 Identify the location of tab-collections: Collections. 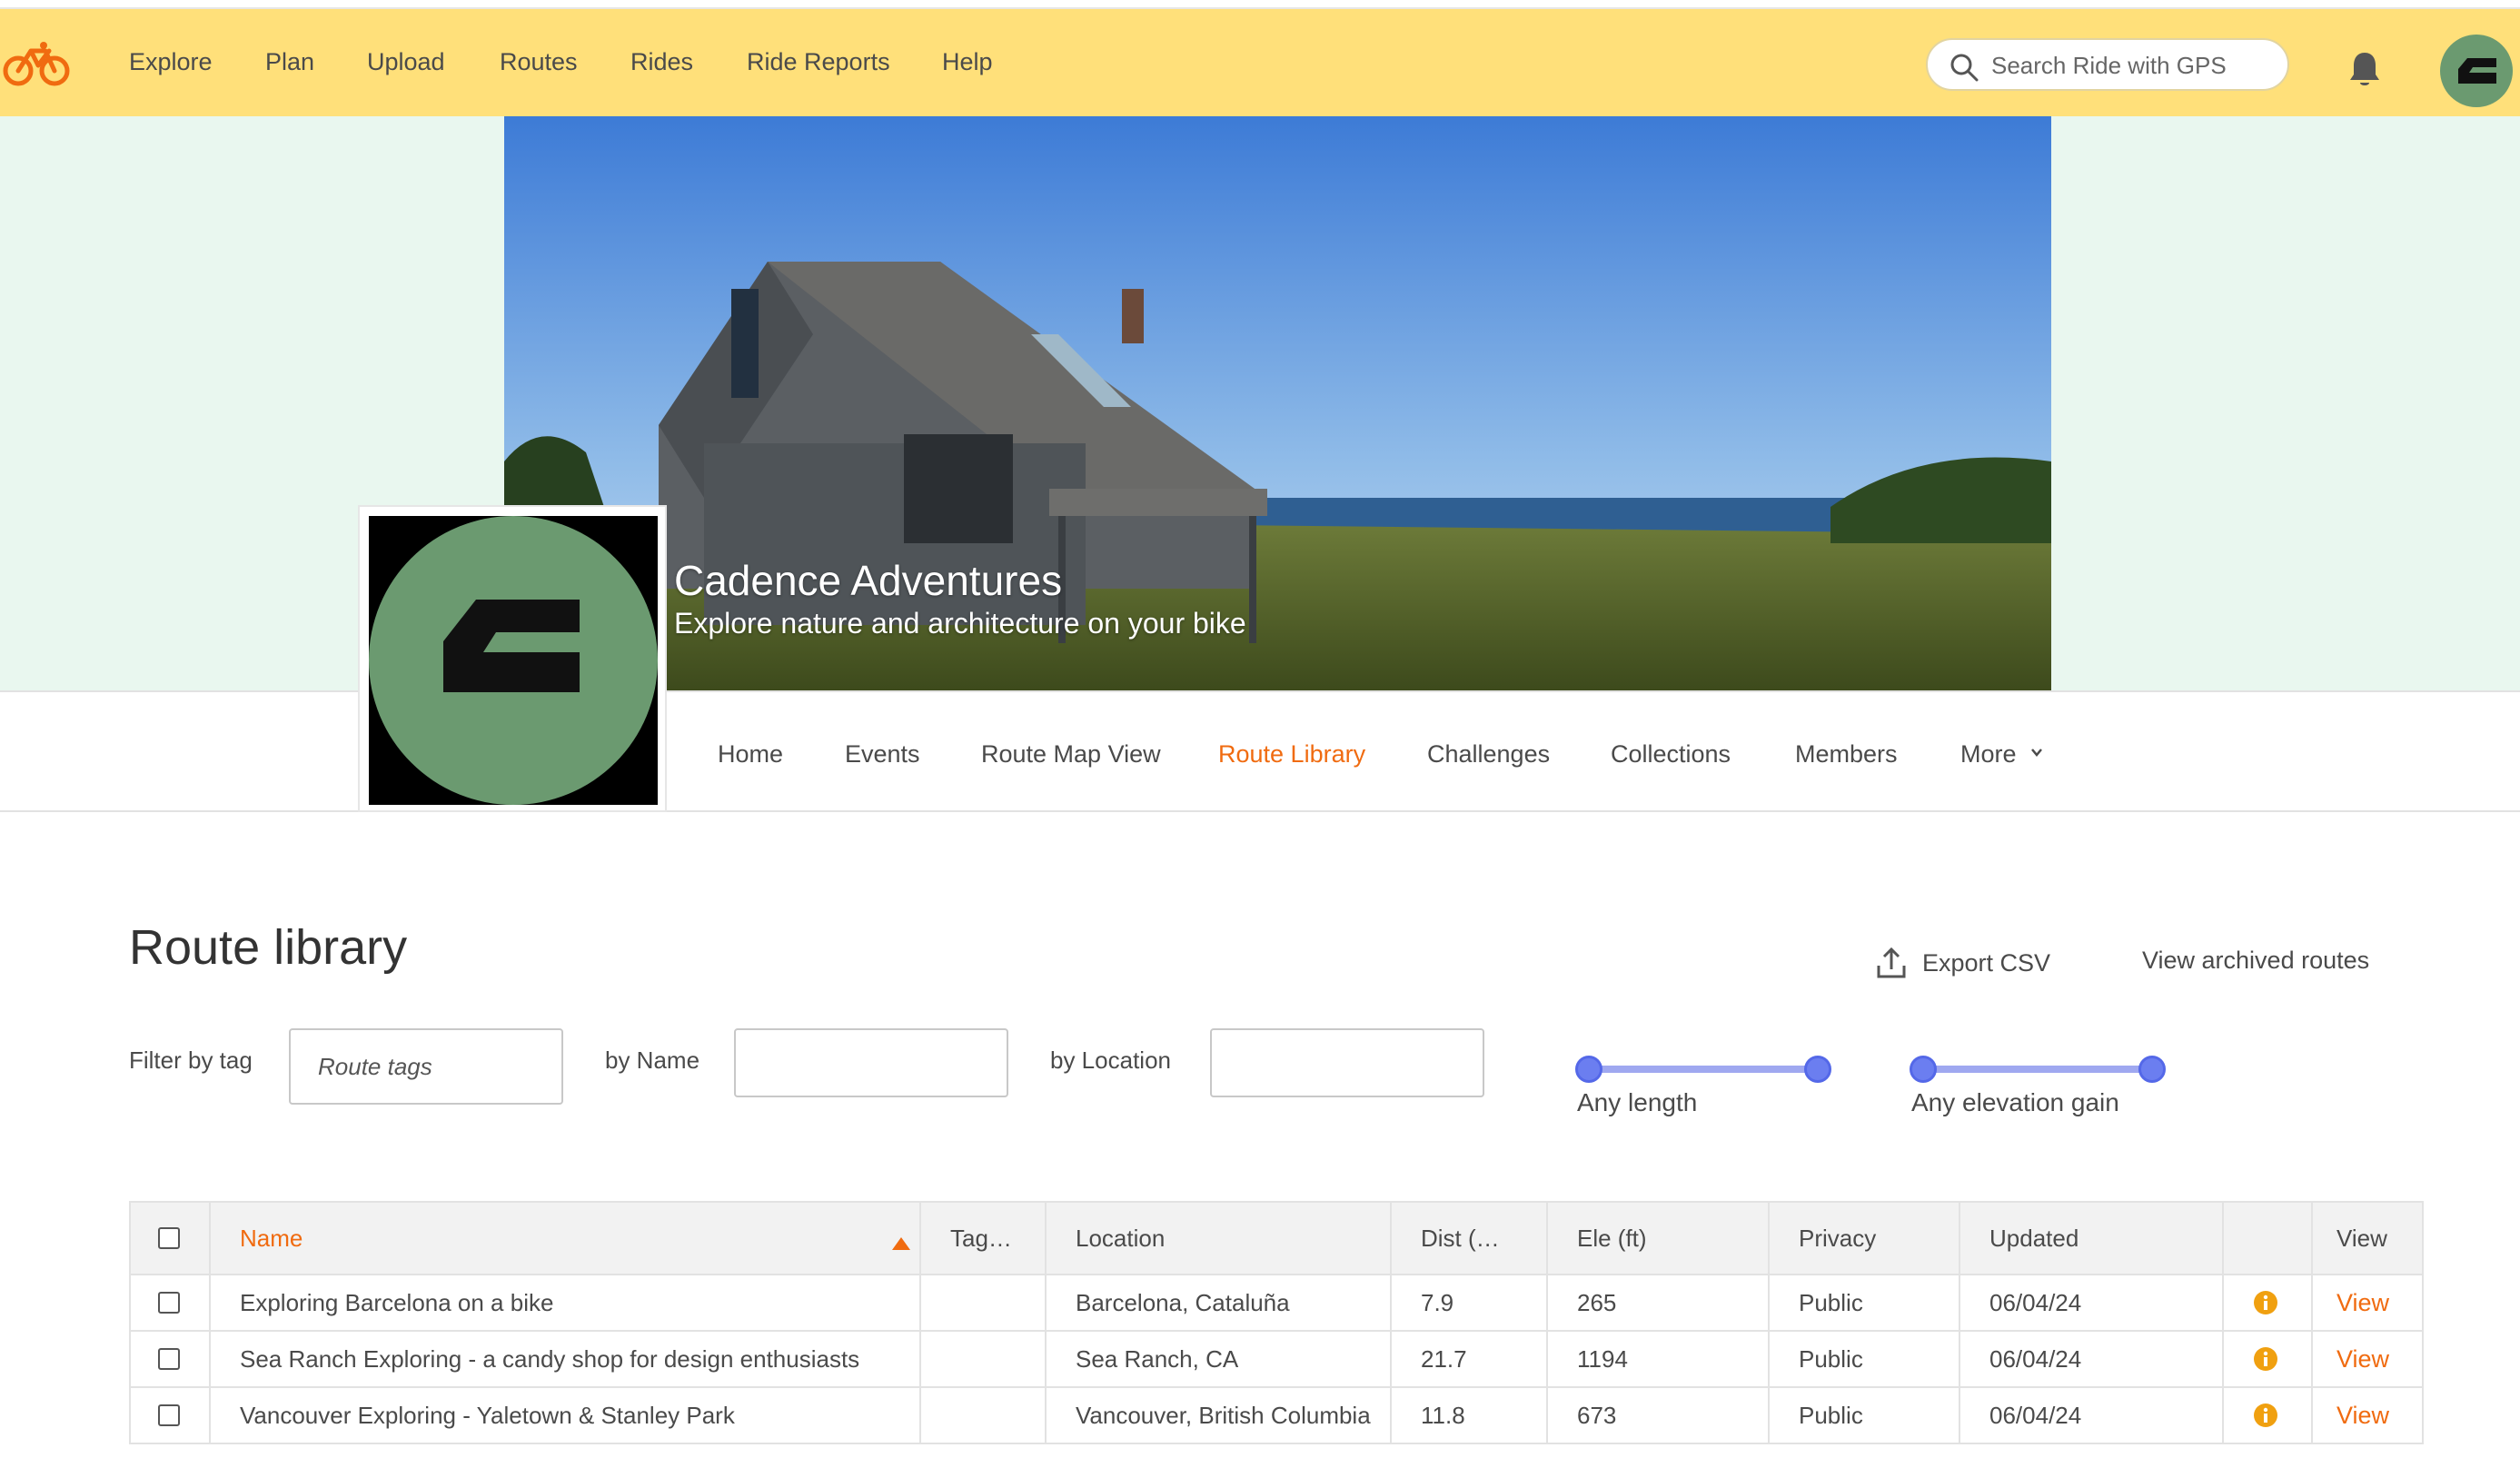
(1671, 754).